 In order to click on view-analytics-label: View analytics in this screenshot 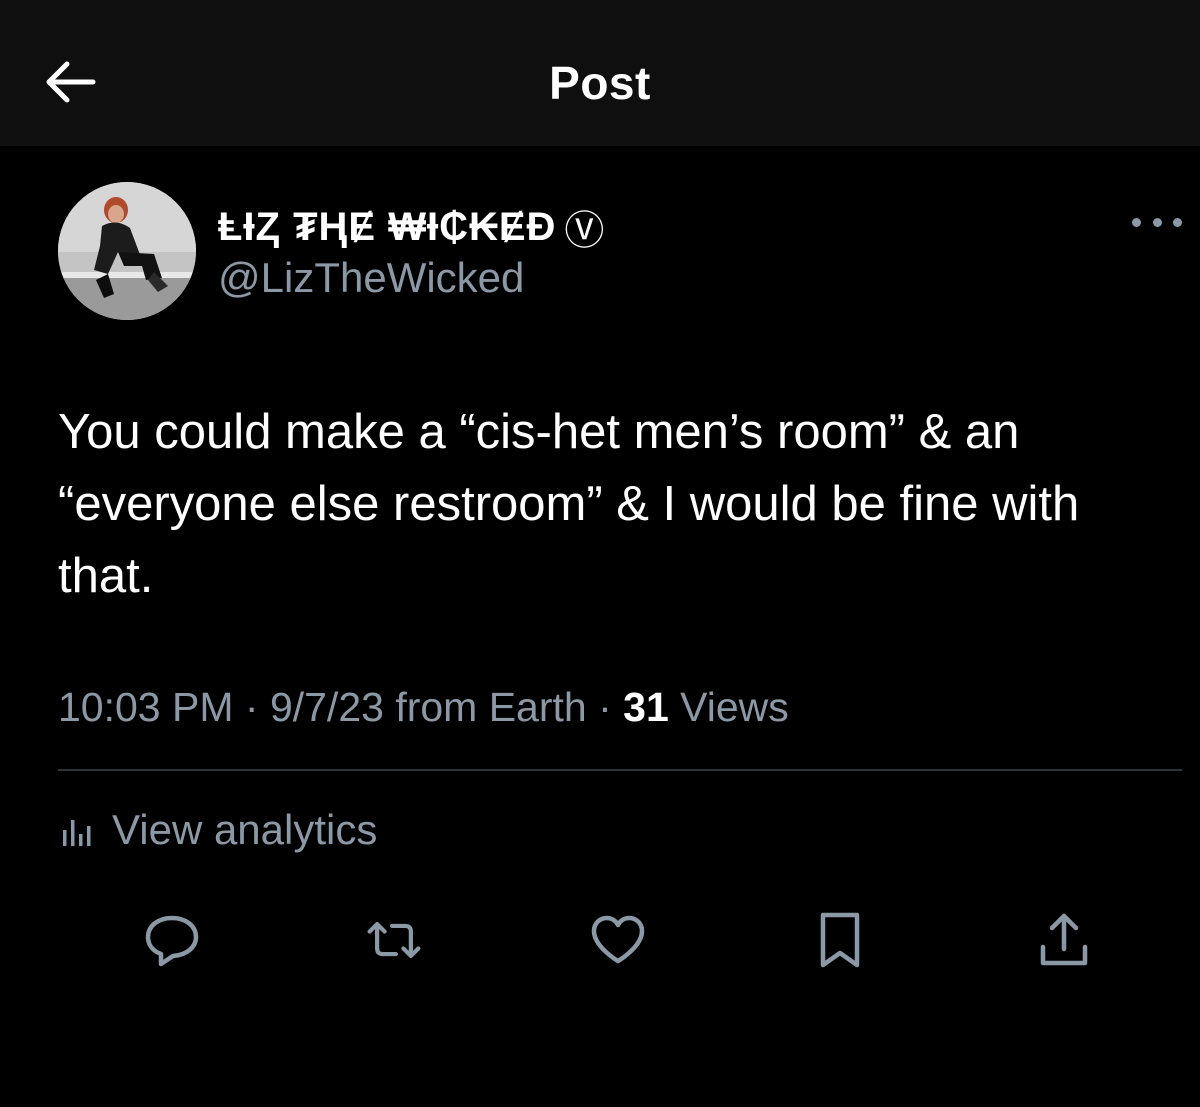, I will do `click(245, 829)`.